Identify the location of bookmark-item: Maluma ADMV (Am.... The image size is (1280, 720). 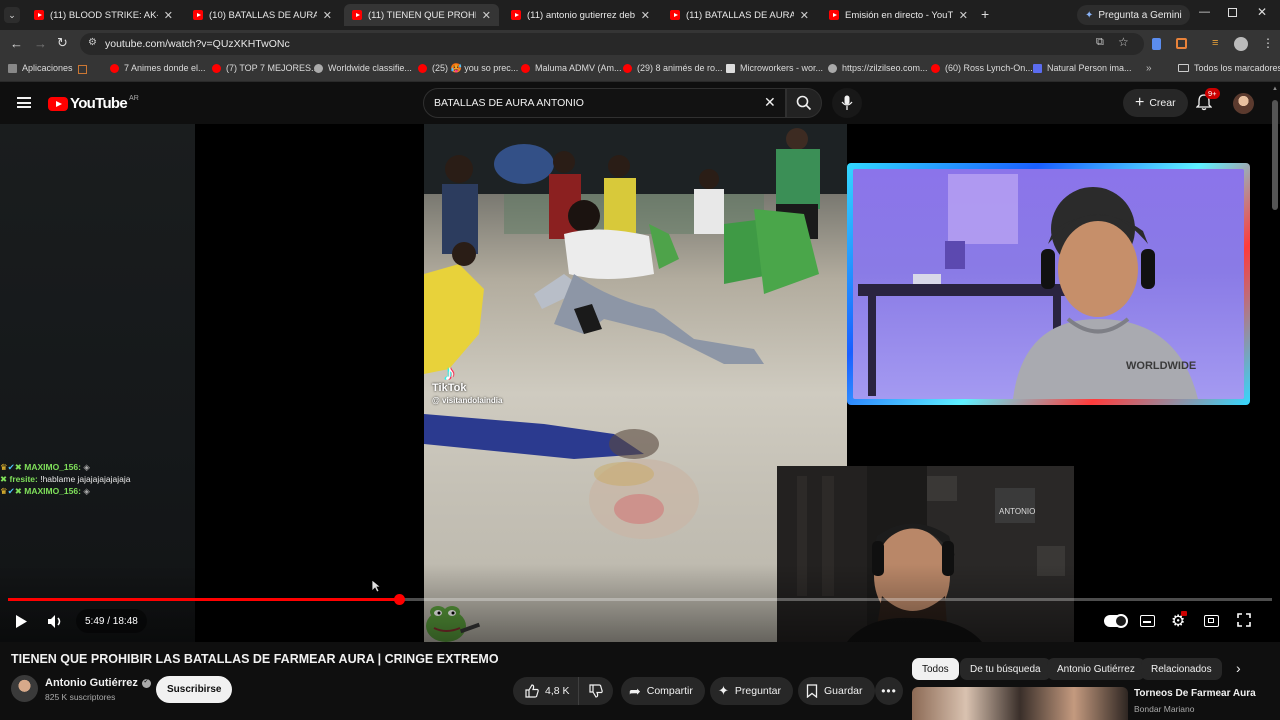
(571, 68).